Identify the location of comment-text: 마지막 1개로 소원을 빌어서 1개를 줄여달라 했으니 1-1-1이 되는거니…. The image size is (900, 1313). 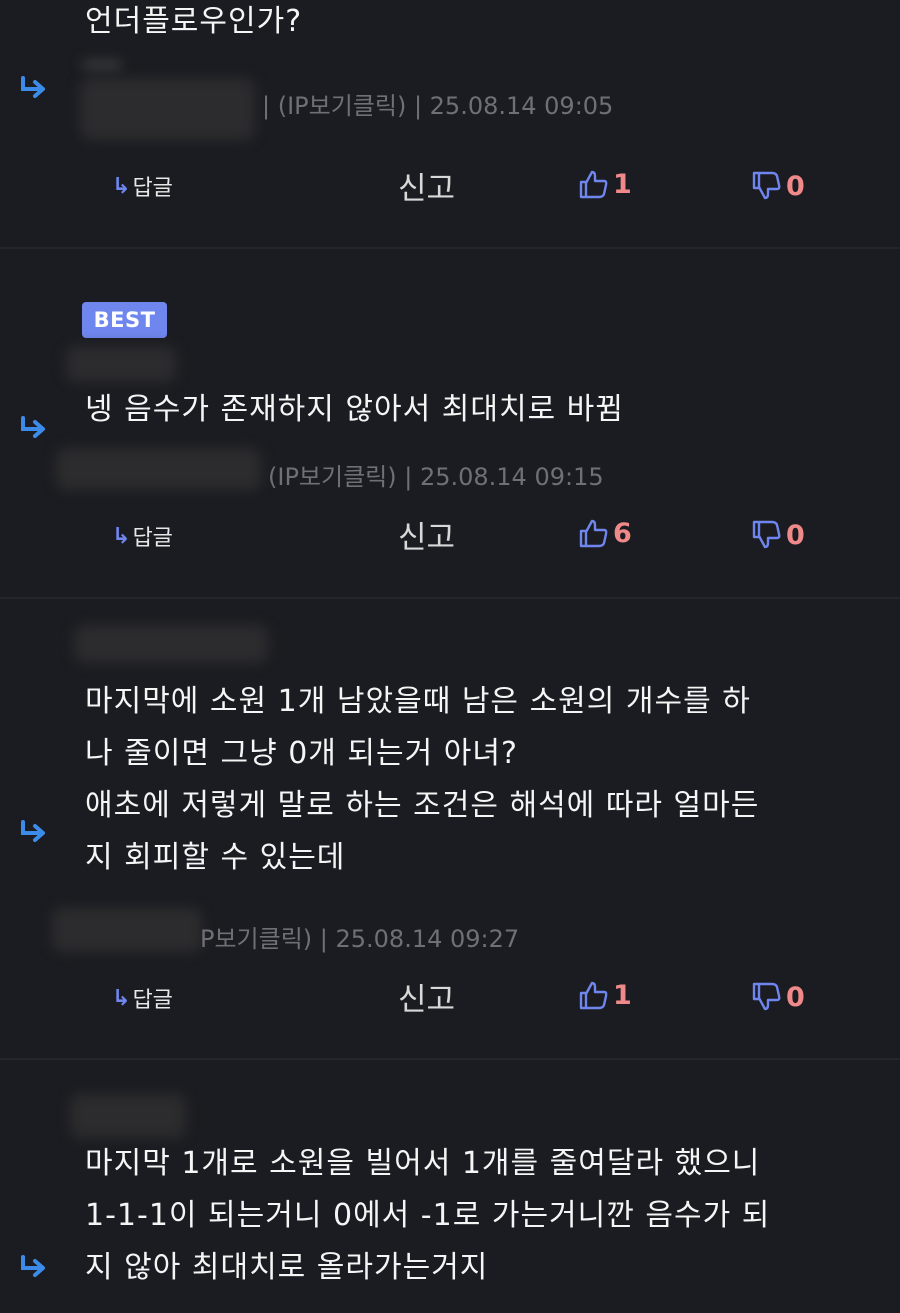
(428, 1215).